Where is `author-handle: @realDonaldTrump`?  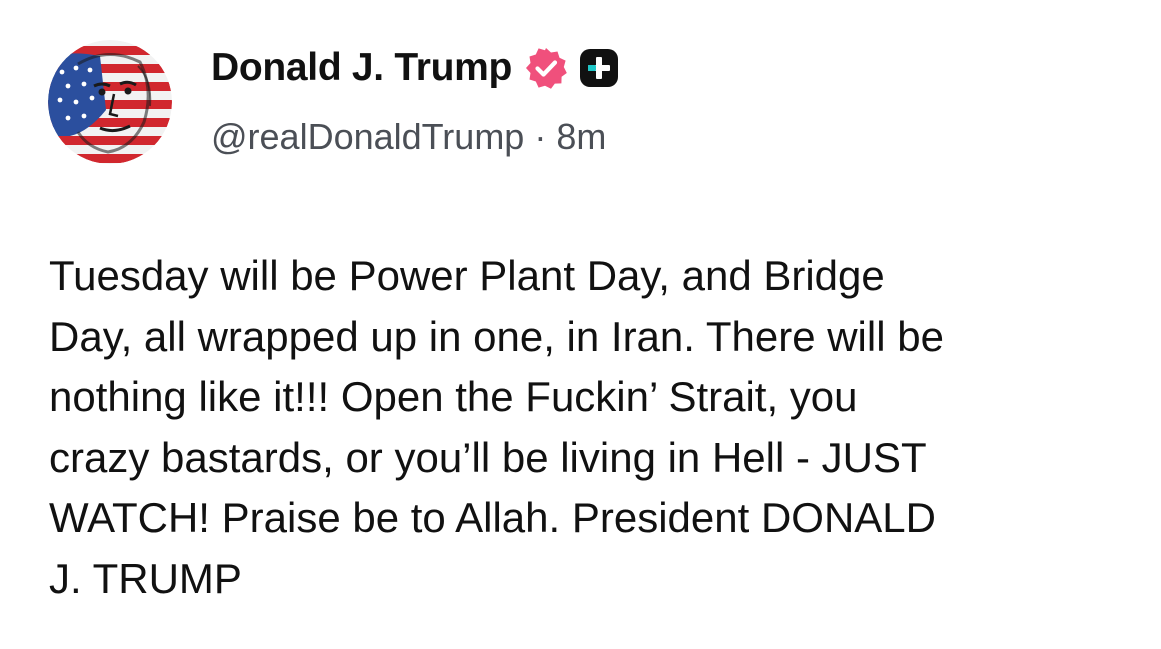 author-handle: @realDonaldTrump is located at coordinates (367, 137).